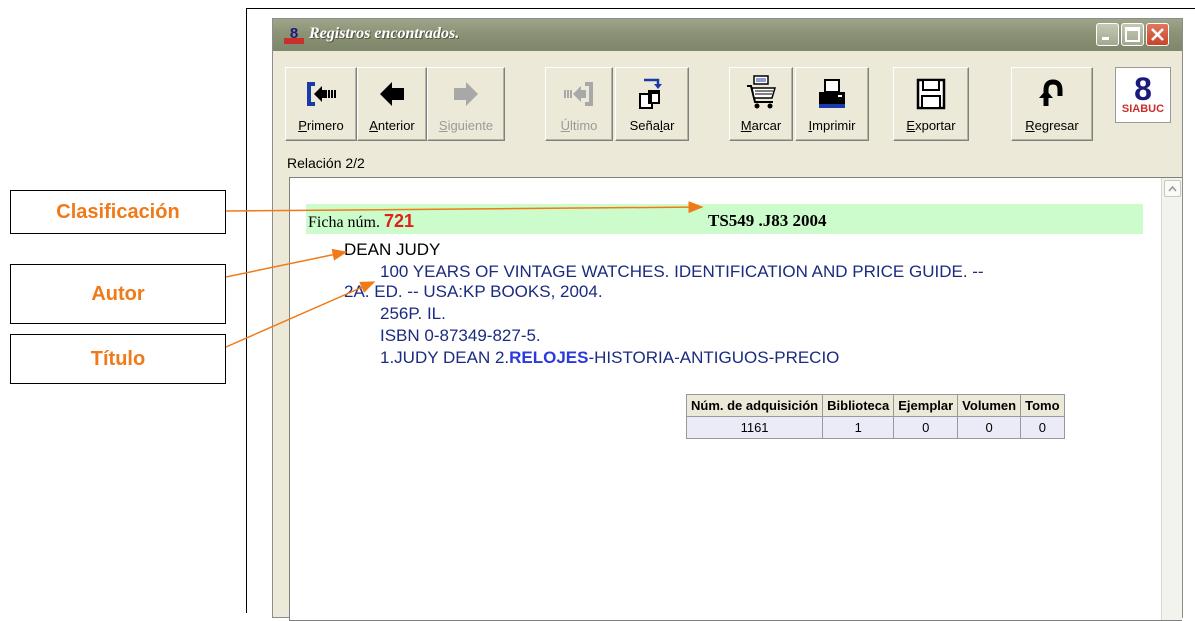 This screenshot has height=621, width=1195. Describe the element at coordinates (464, 207) in the screenshot. I see `clasificacion-arrow` at that location.